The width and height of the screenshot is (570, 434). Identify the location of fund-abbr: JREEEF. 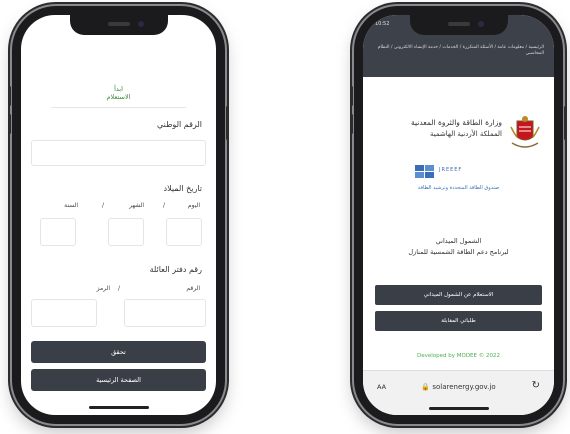
(451, 170).